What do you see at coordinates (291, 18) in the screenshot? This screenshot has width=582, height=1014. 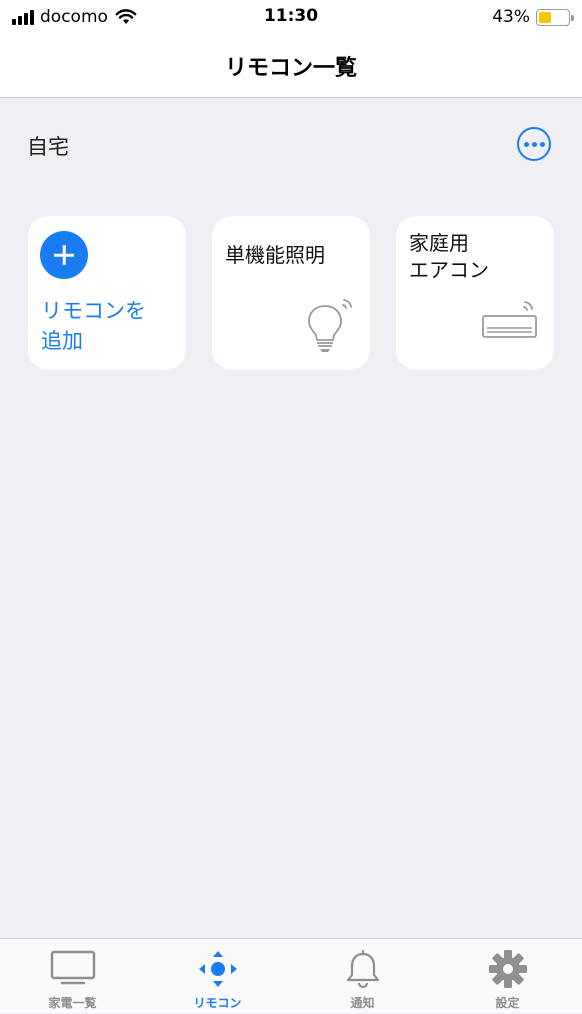 I see `status-bar: docomo 11:30 43%` at bounding box center [291, 18].